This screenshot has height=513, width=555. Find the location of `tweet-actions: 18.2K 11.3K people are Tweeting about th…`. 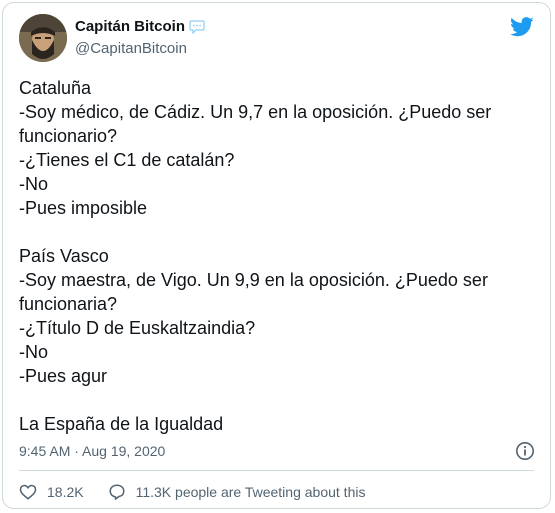

tweet-actions: 18.2K 11.3K people are Tweeting about th… is located at coordinates (192, 492).